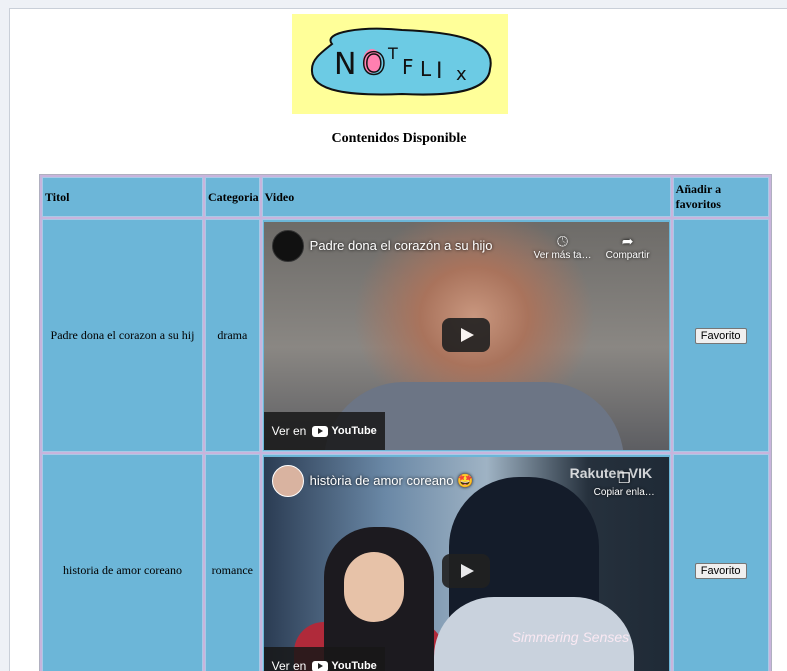  Describe the element at coordinates (392, 481) in the screenshot. I see `video-title: història de amor coreano 🤩` at that location.